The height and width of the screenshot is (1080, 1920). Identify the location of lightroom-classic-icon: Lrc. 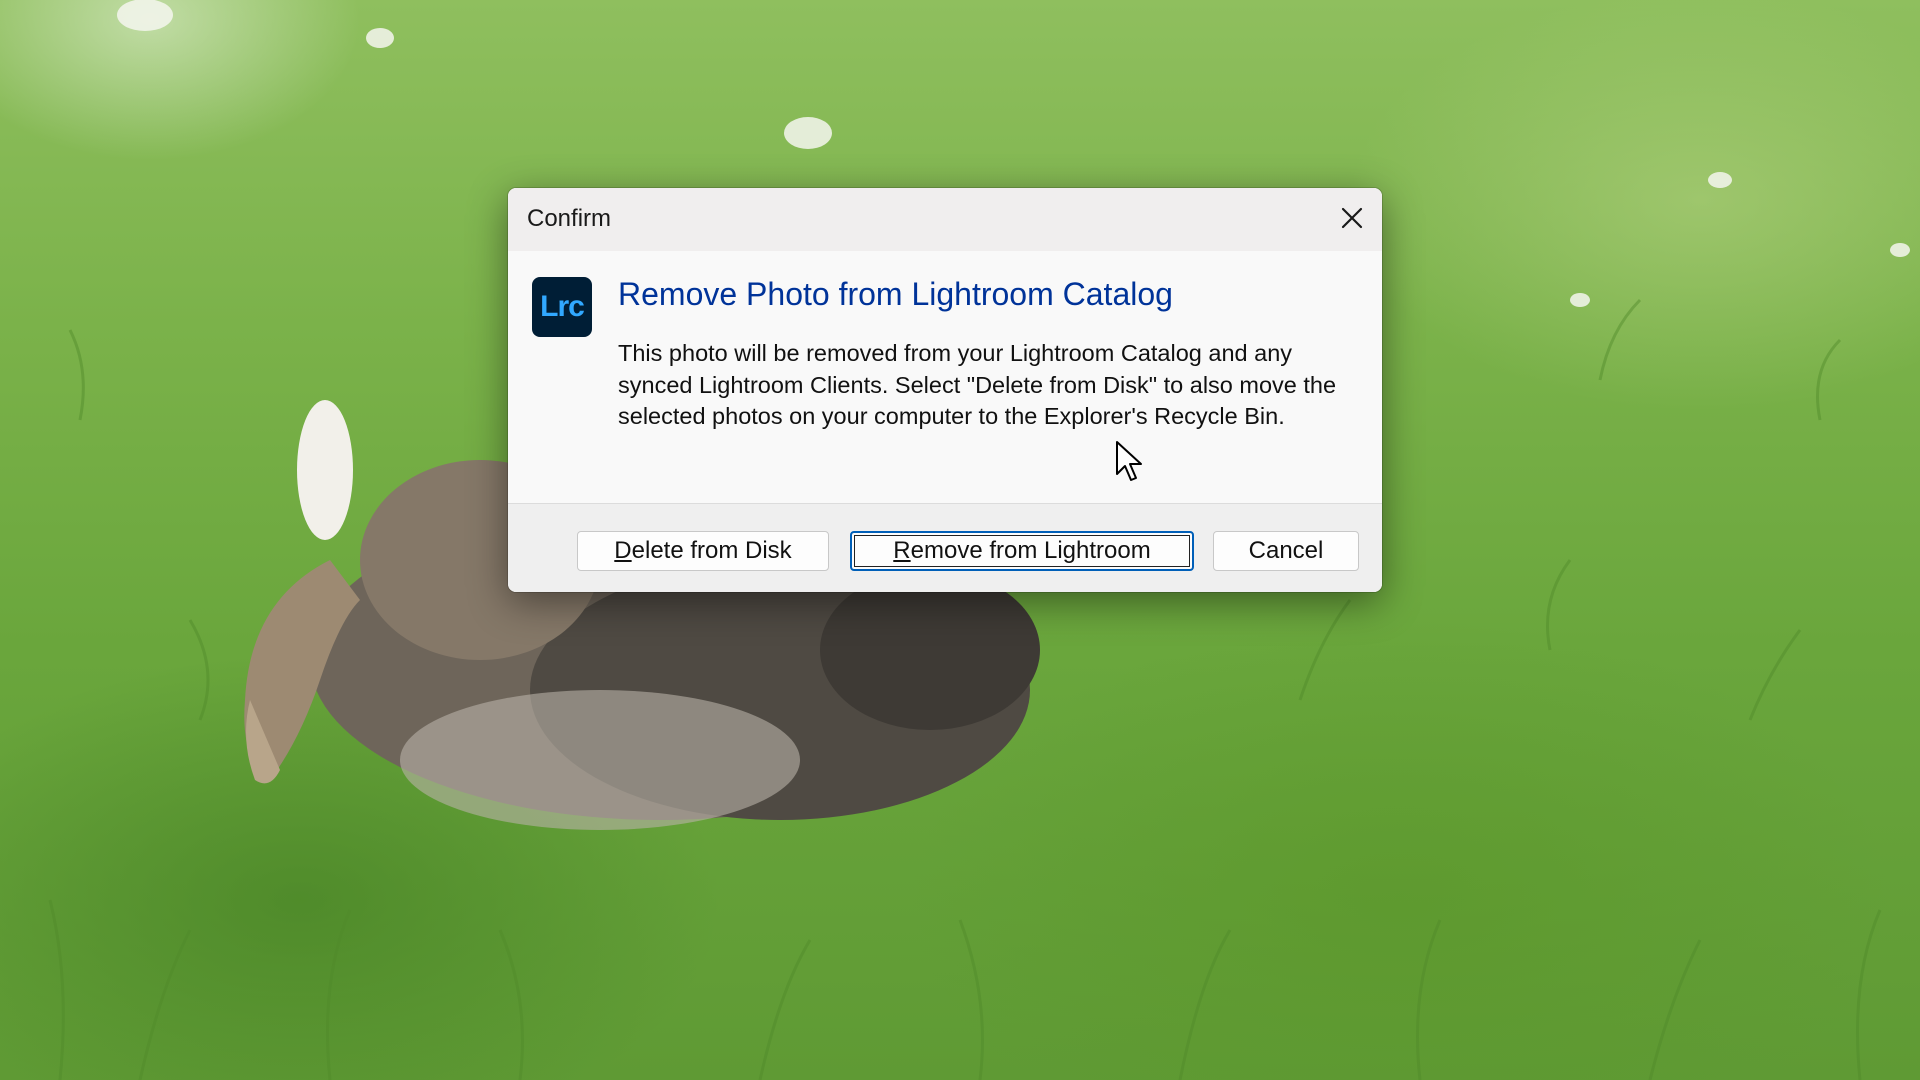
(562, 307).